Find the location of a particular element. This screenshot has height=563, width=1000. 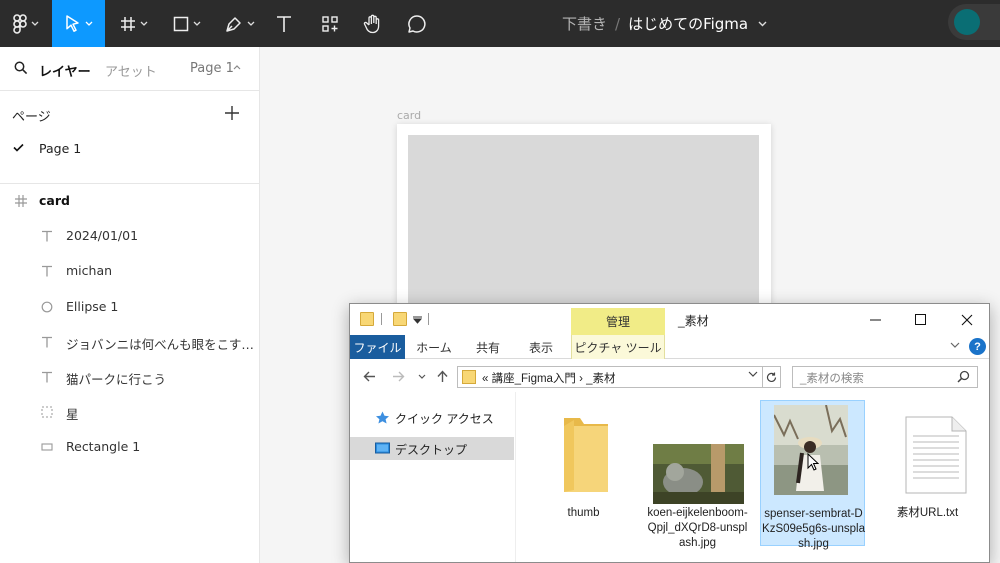

hand-tool-button is located at coordinates (373, 23).